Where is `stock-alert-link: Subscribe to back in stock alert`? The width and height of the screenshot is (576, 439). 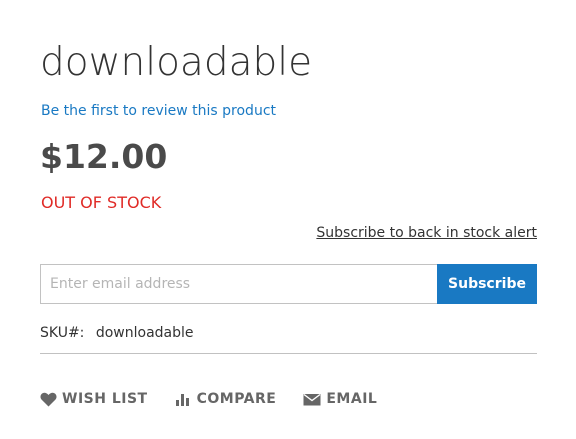
stock-alert-link: Subscribe to back in stock alert is located at coordinates (426, 233).